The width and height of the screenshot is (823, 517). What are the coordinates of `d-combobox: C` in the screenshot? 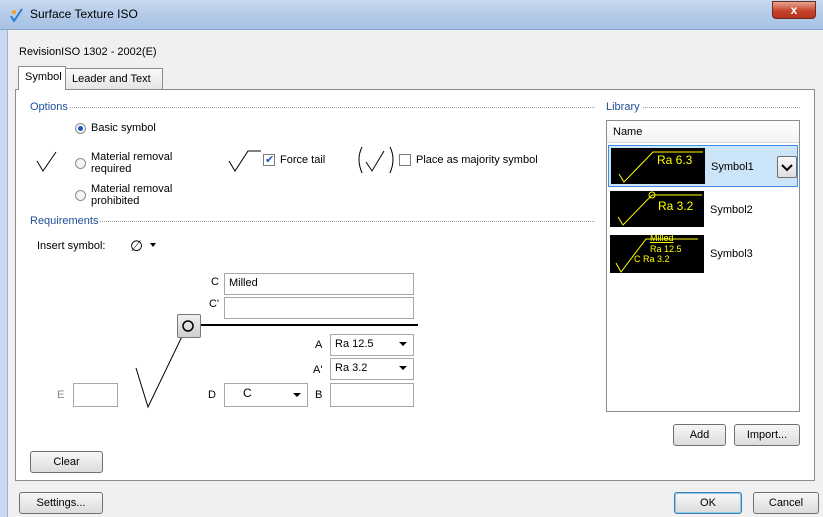 It's located at (266, 395).